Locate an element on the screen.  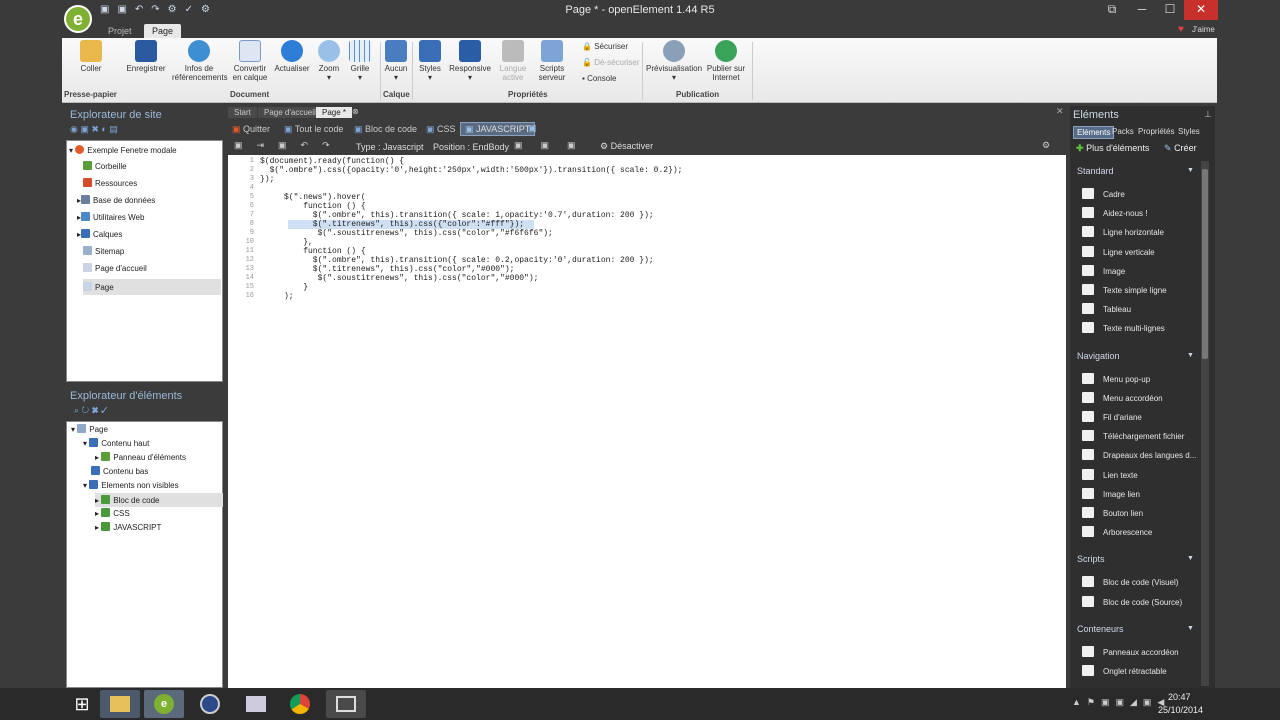
element-item: Lien texte is located at coordinates (1110, 474).